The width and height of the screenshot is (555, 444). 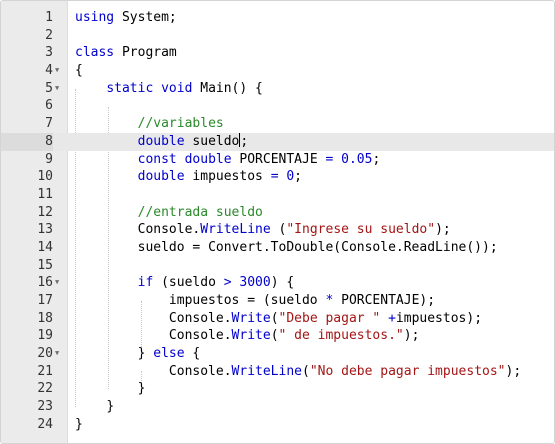 I want to click on line-content: using System;, so click(x=126, y=17).